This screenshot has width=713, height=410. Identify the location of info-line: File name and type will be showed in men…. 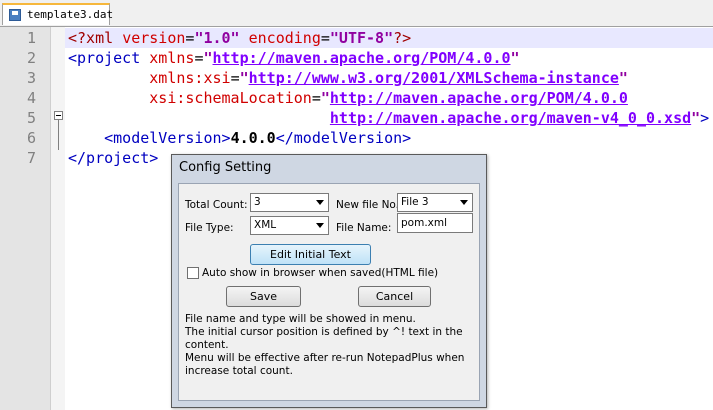
(300, 319).